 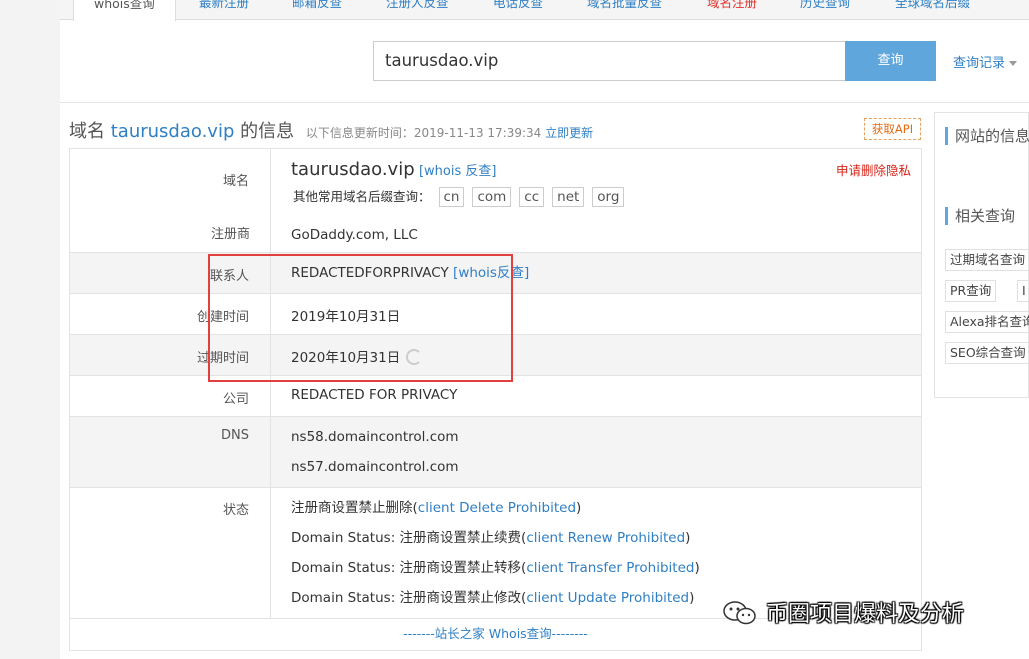 I want to click on suffix-cn: cn, so click(x=451, y=197).